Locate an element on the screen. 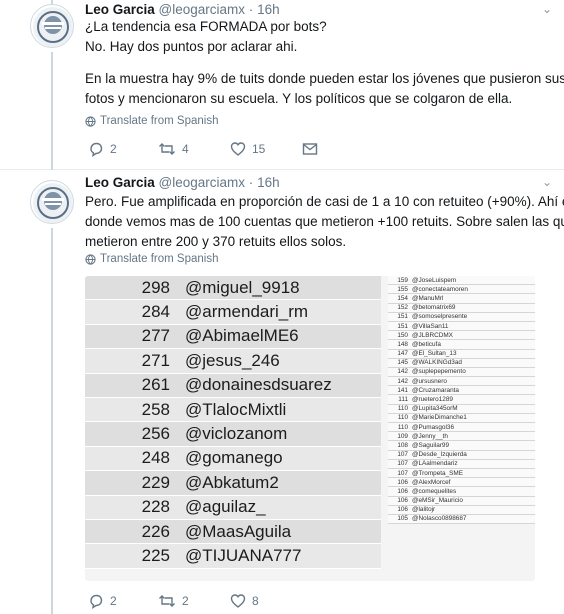 The width and height of the screenshot is (564, 614). list-row: 151 @VillaSan11 is located at coordinates (461, 327).